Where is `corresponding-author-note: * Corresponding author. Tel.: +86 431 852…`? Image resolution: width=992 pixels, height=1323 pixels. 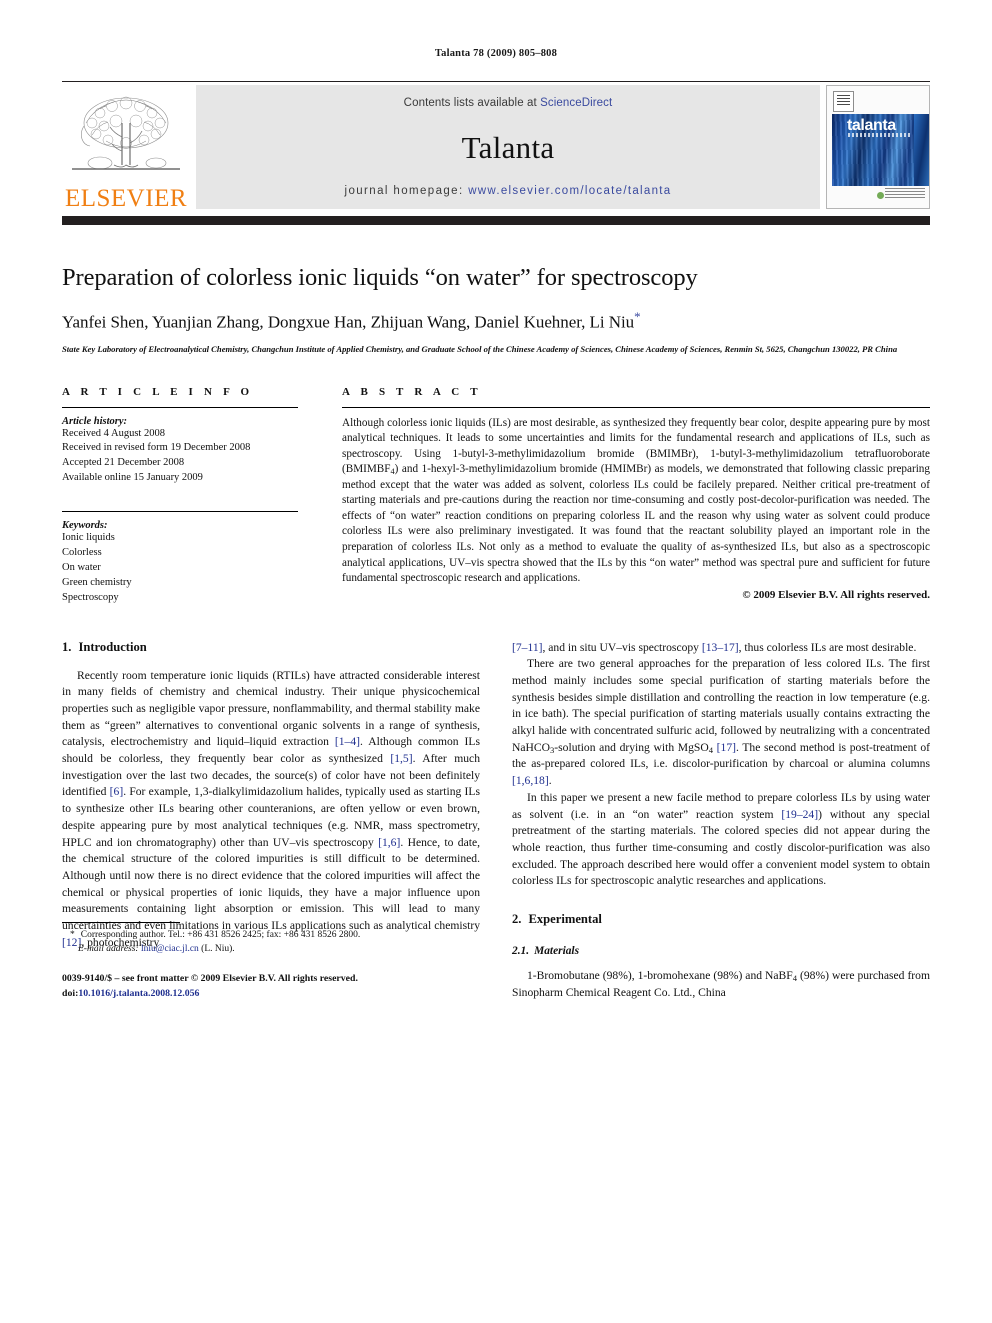
corresponding-author-note: * Corresponding author. Tel.: +86 431 852… is located at coordinates (271, 936).